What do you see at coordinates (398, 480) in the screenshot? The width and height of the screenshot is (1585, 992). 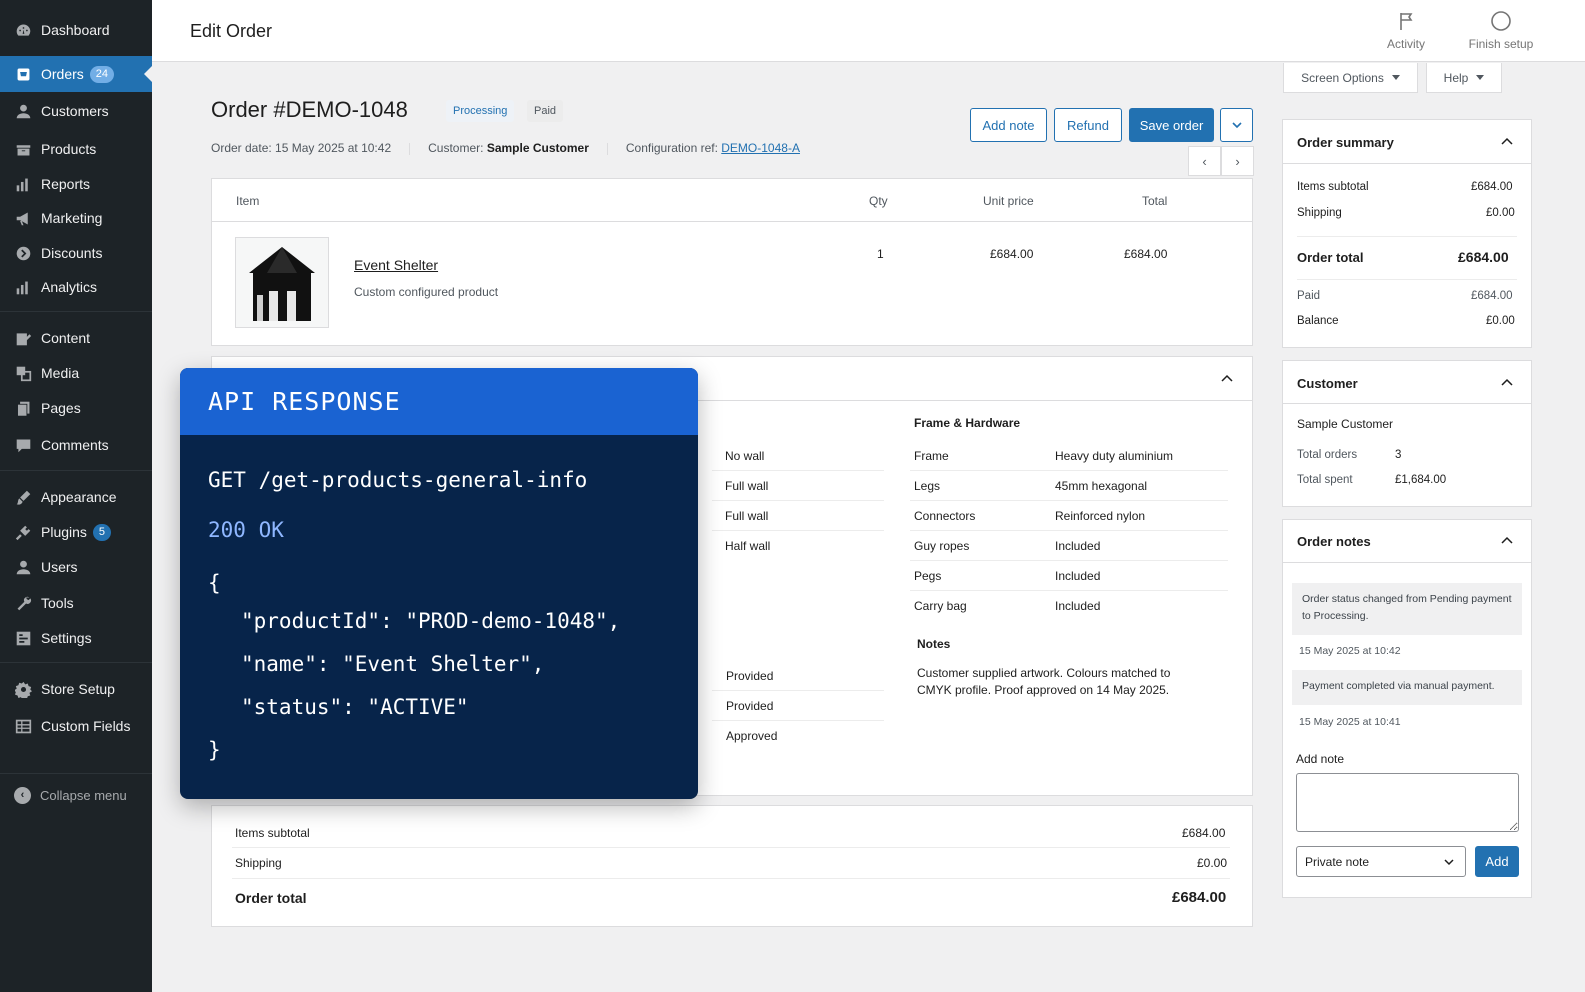 I see `api-request-line: GET /get-products-general-info` at bounding box center [398, 480].